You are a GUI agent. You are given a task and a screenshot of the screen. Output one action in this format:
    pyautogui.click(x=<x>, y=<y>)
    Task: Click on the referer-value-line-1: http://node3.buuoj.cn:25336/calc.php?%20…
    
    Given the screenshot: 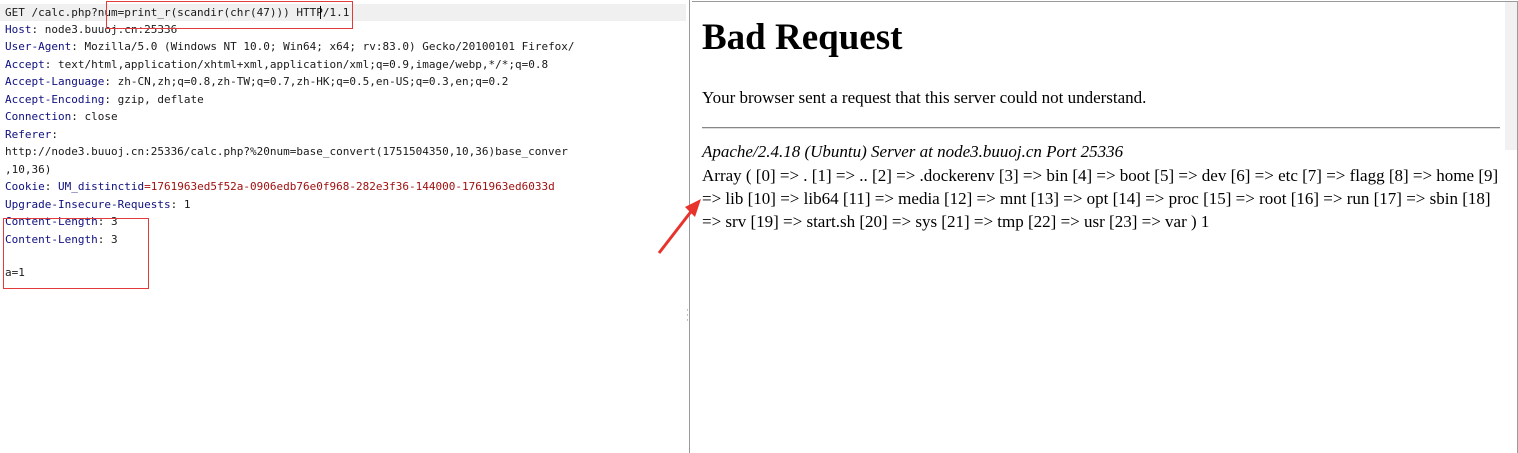 What is the action you would take?
    pyautogui.click(x=286, y=151)
    